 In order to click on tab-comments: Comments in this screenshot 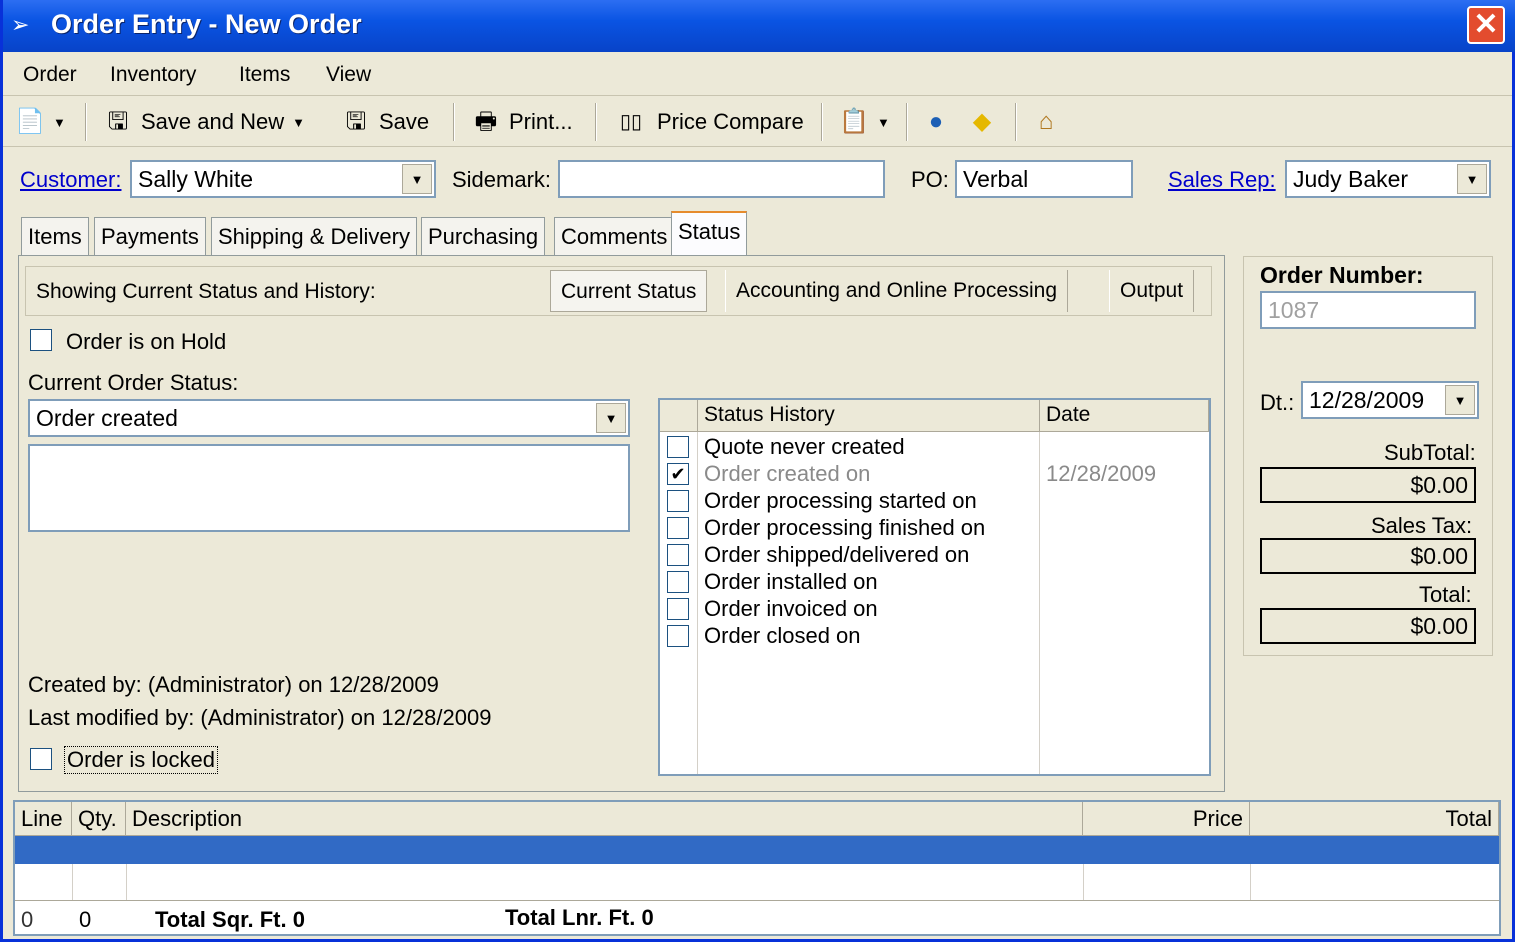, I will do `click(614, 236)`.